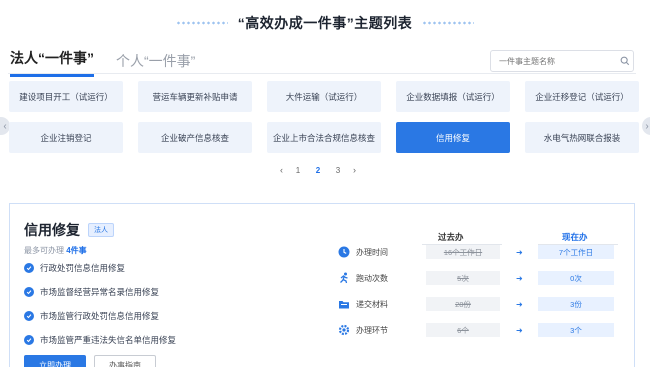 This screenshot has height=367, width=650. I want to click on list-item-label: 市场监管严重违法失信名单信用修复, so click(108, 340).